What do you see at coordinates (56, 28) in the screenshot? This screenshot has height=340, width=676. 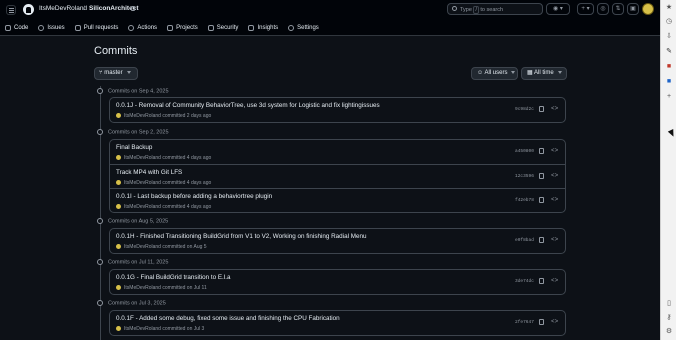 I see `tab-label: Issues` at bounding box center [56, 28].